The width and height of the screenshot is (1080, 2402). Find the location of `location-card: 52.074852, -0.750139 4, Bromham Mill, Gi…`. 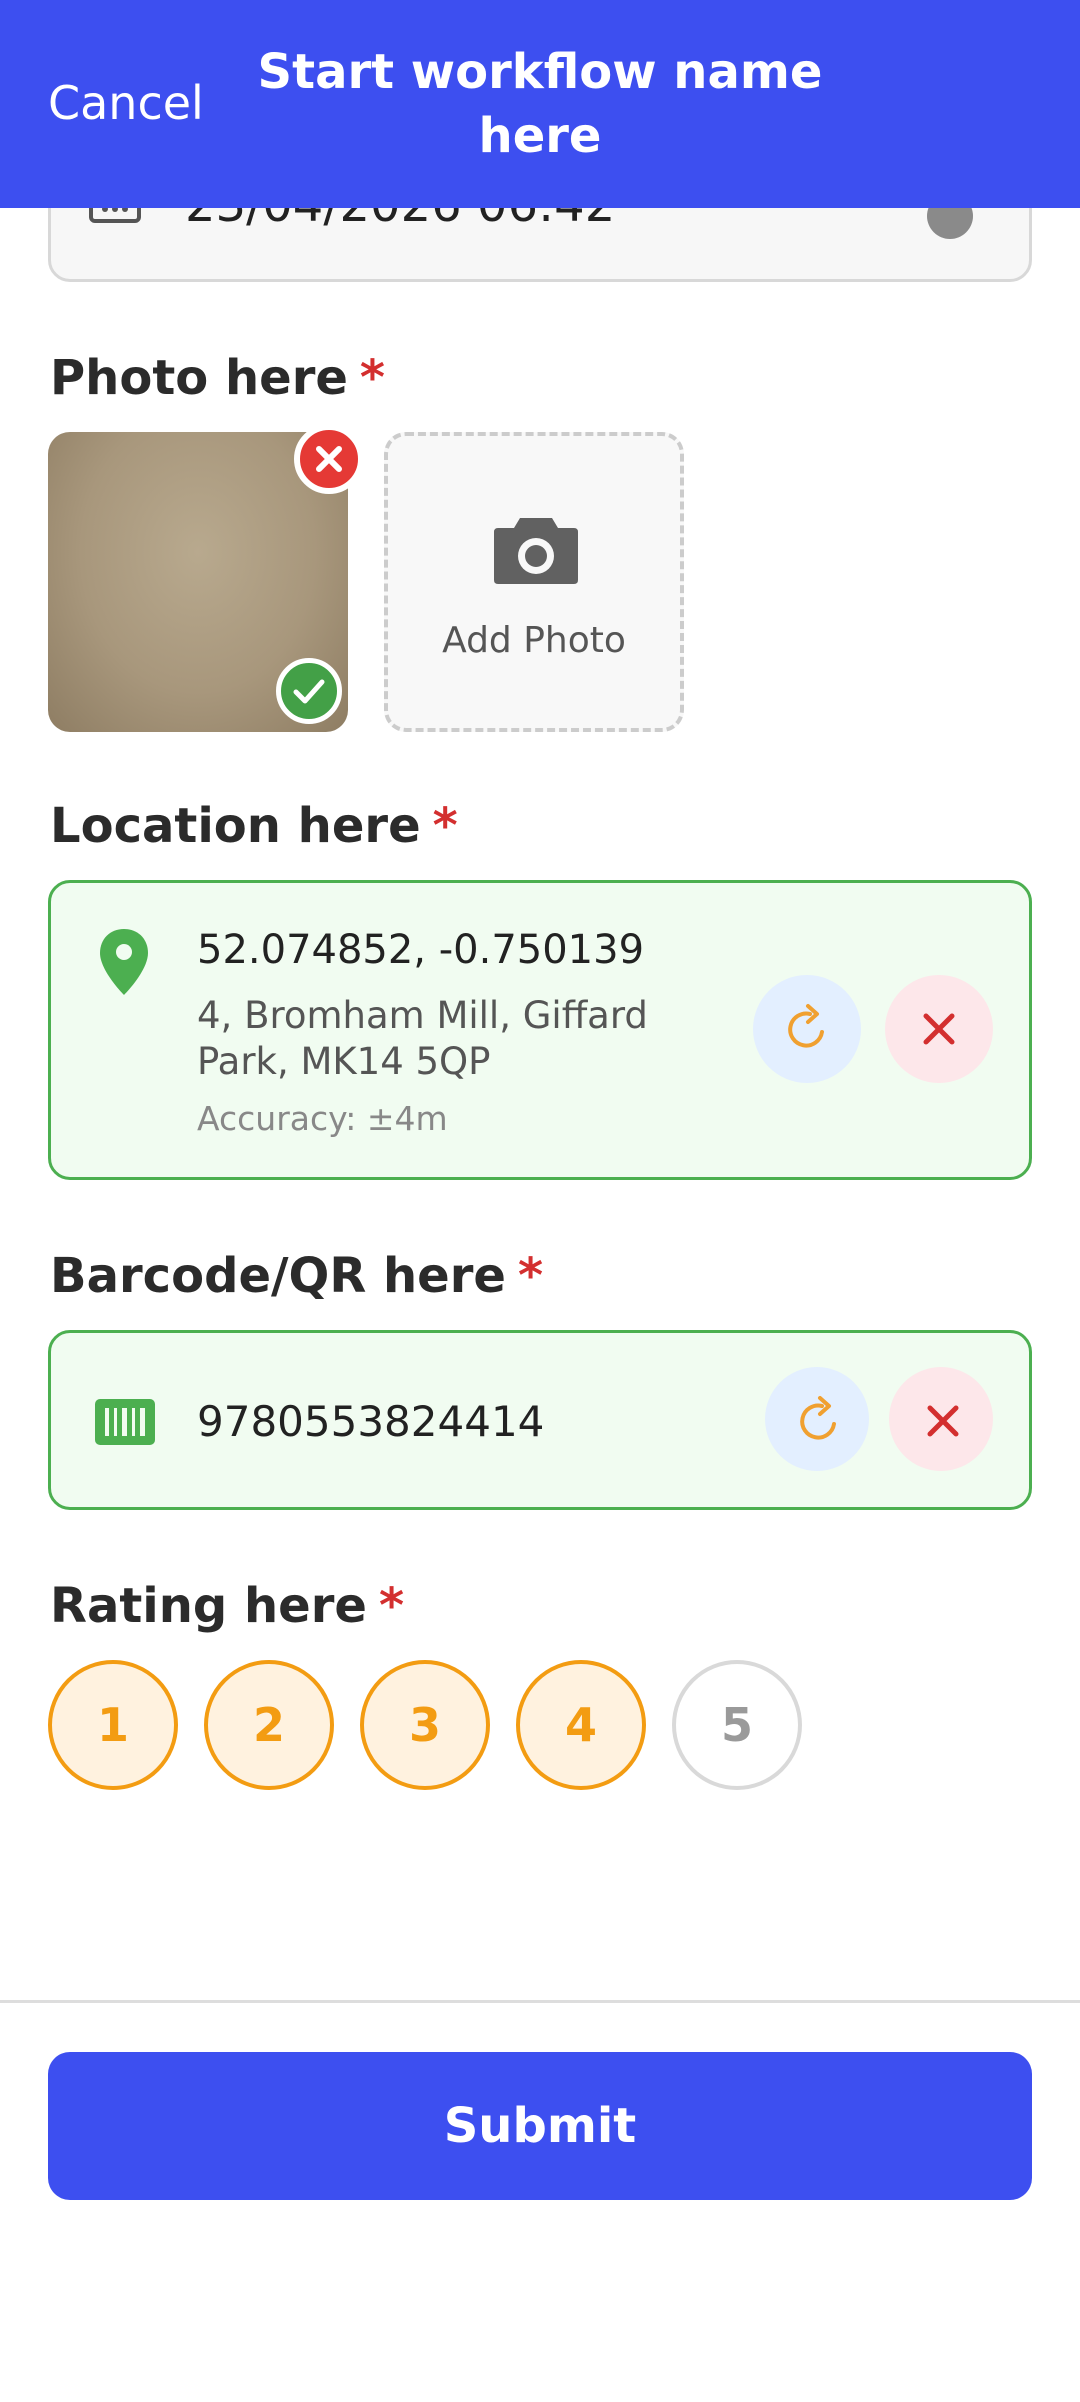

location-card: 52.074852, -0.750139 4, Bromham Mill, Gi… is located at coordinates (540, 1030).